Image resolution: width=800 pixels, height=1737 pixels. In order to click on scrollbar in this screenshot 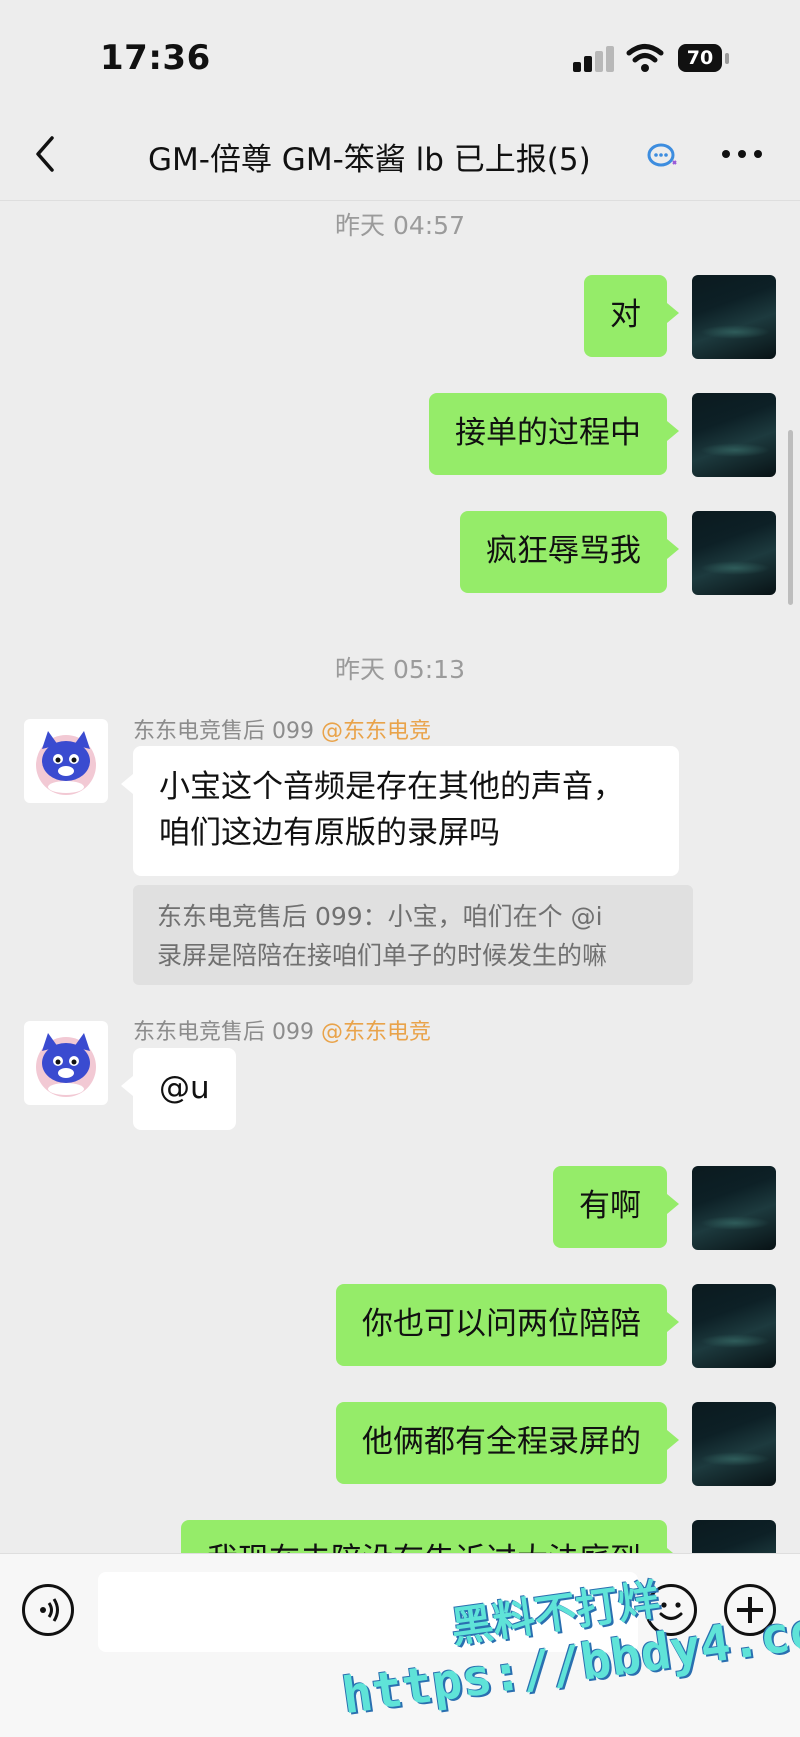, I will do `click(790, 517)`.